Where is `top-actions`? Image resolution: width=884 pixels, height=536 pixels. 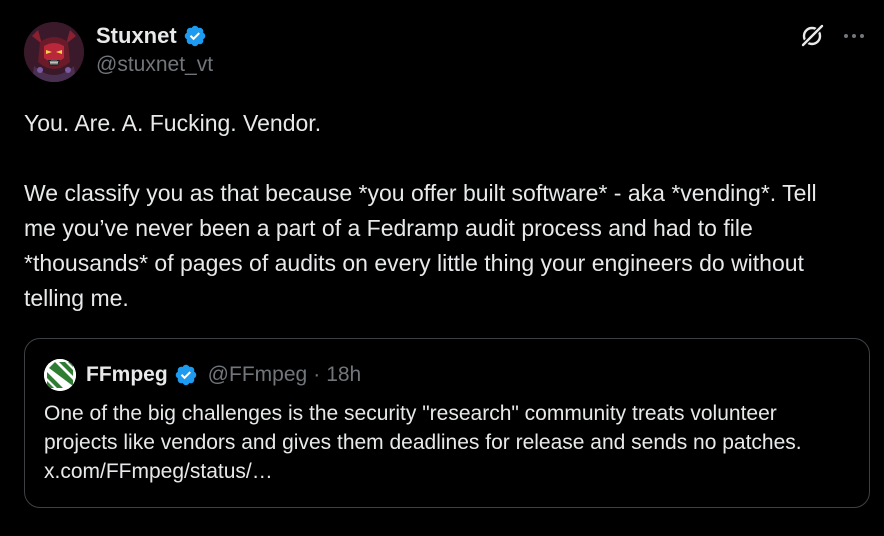
top-actions is located at coordinates (832, 36).